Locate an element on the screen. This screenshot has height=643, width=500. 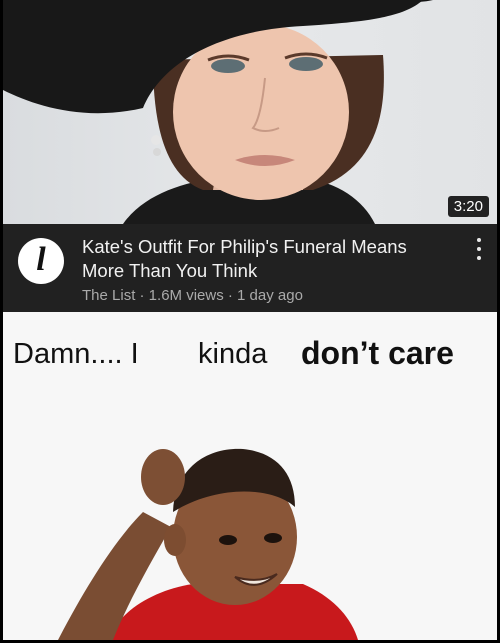
more-vert-icon is located at coordinates (479, 249).